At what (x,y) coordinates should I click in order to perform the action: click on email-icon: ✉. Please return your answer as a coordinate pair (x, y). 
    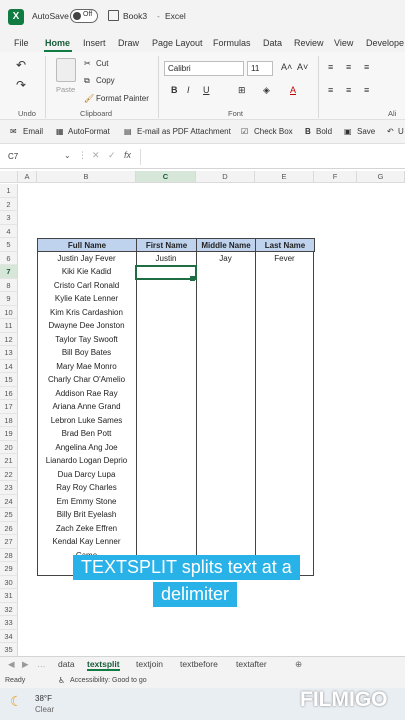
    Looking at the image, I should click on (13, 131).